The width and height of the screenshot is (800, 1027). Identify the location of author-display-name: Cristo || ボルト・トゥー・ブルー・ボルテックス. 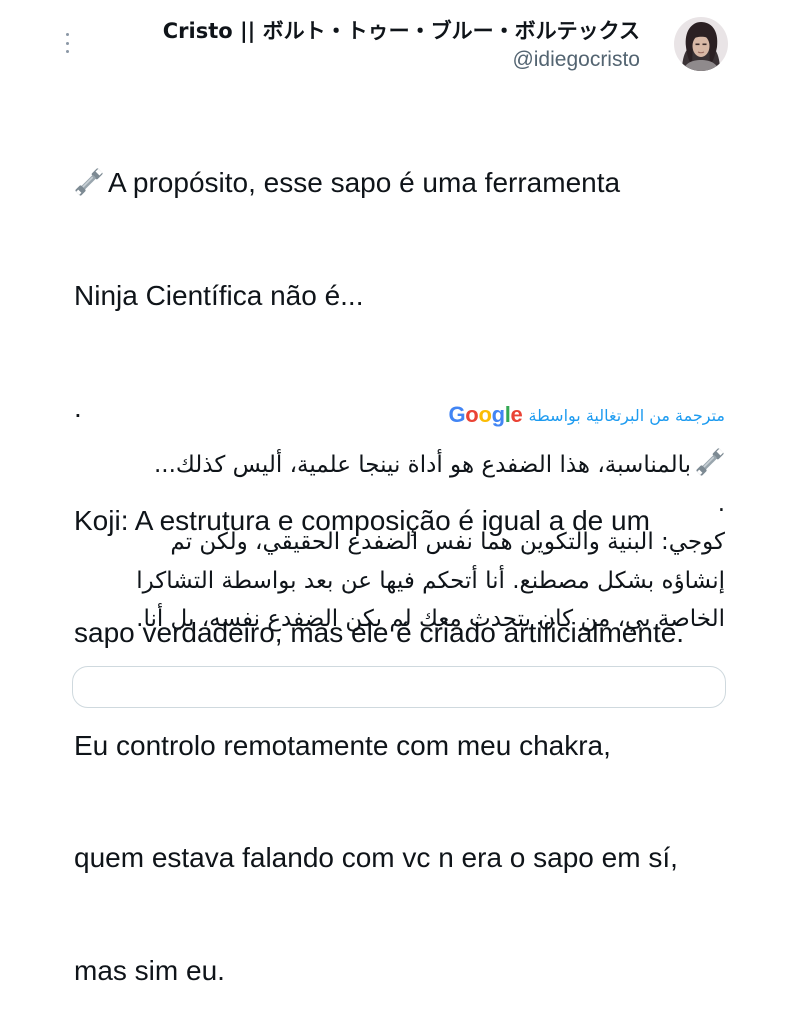
(401, 31).